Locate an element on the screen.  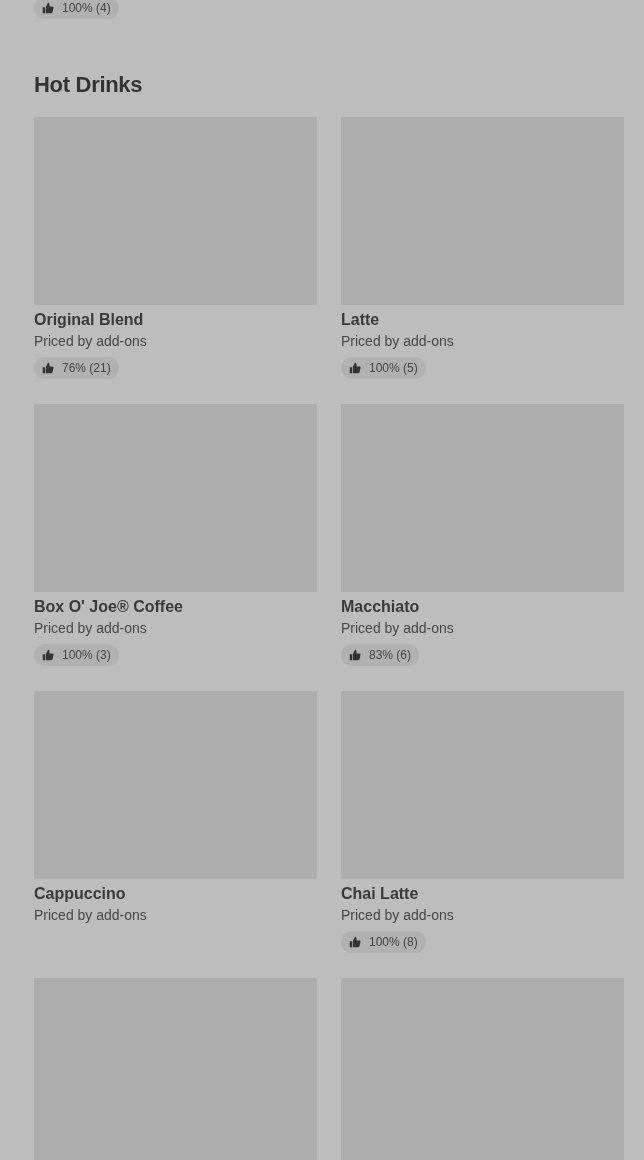
rating-text: 76% (21) is located at coordinates (86, 368).